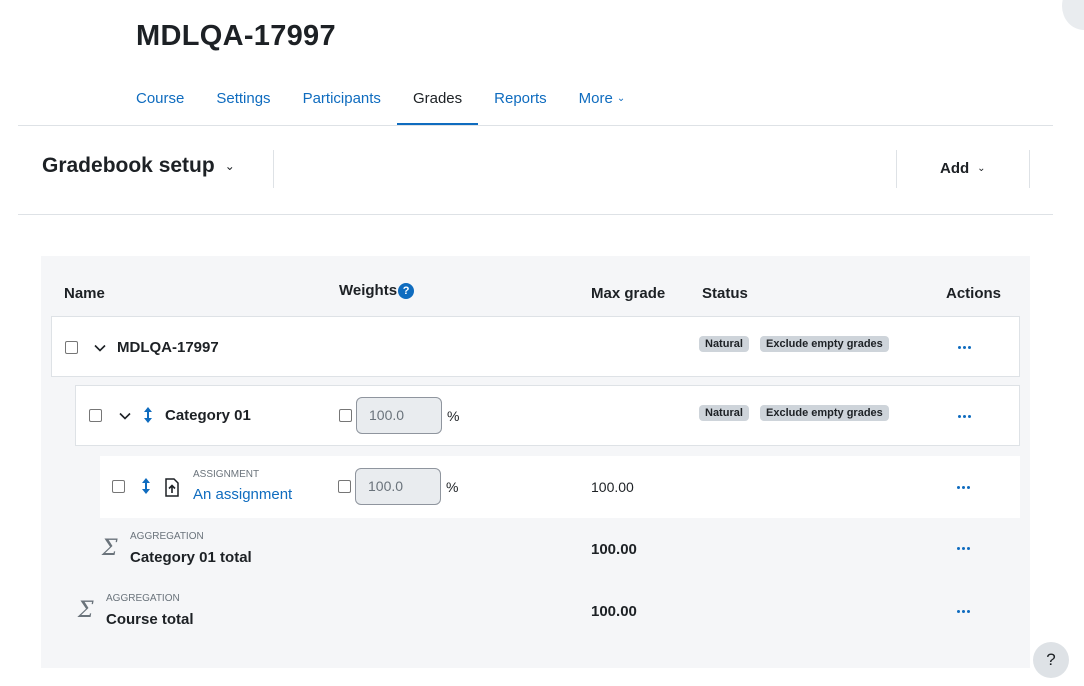 The image size is (1084, 686). Describe the element at coordinates (84, 293) in the screenshot. I see `header-name: Name` at that location.